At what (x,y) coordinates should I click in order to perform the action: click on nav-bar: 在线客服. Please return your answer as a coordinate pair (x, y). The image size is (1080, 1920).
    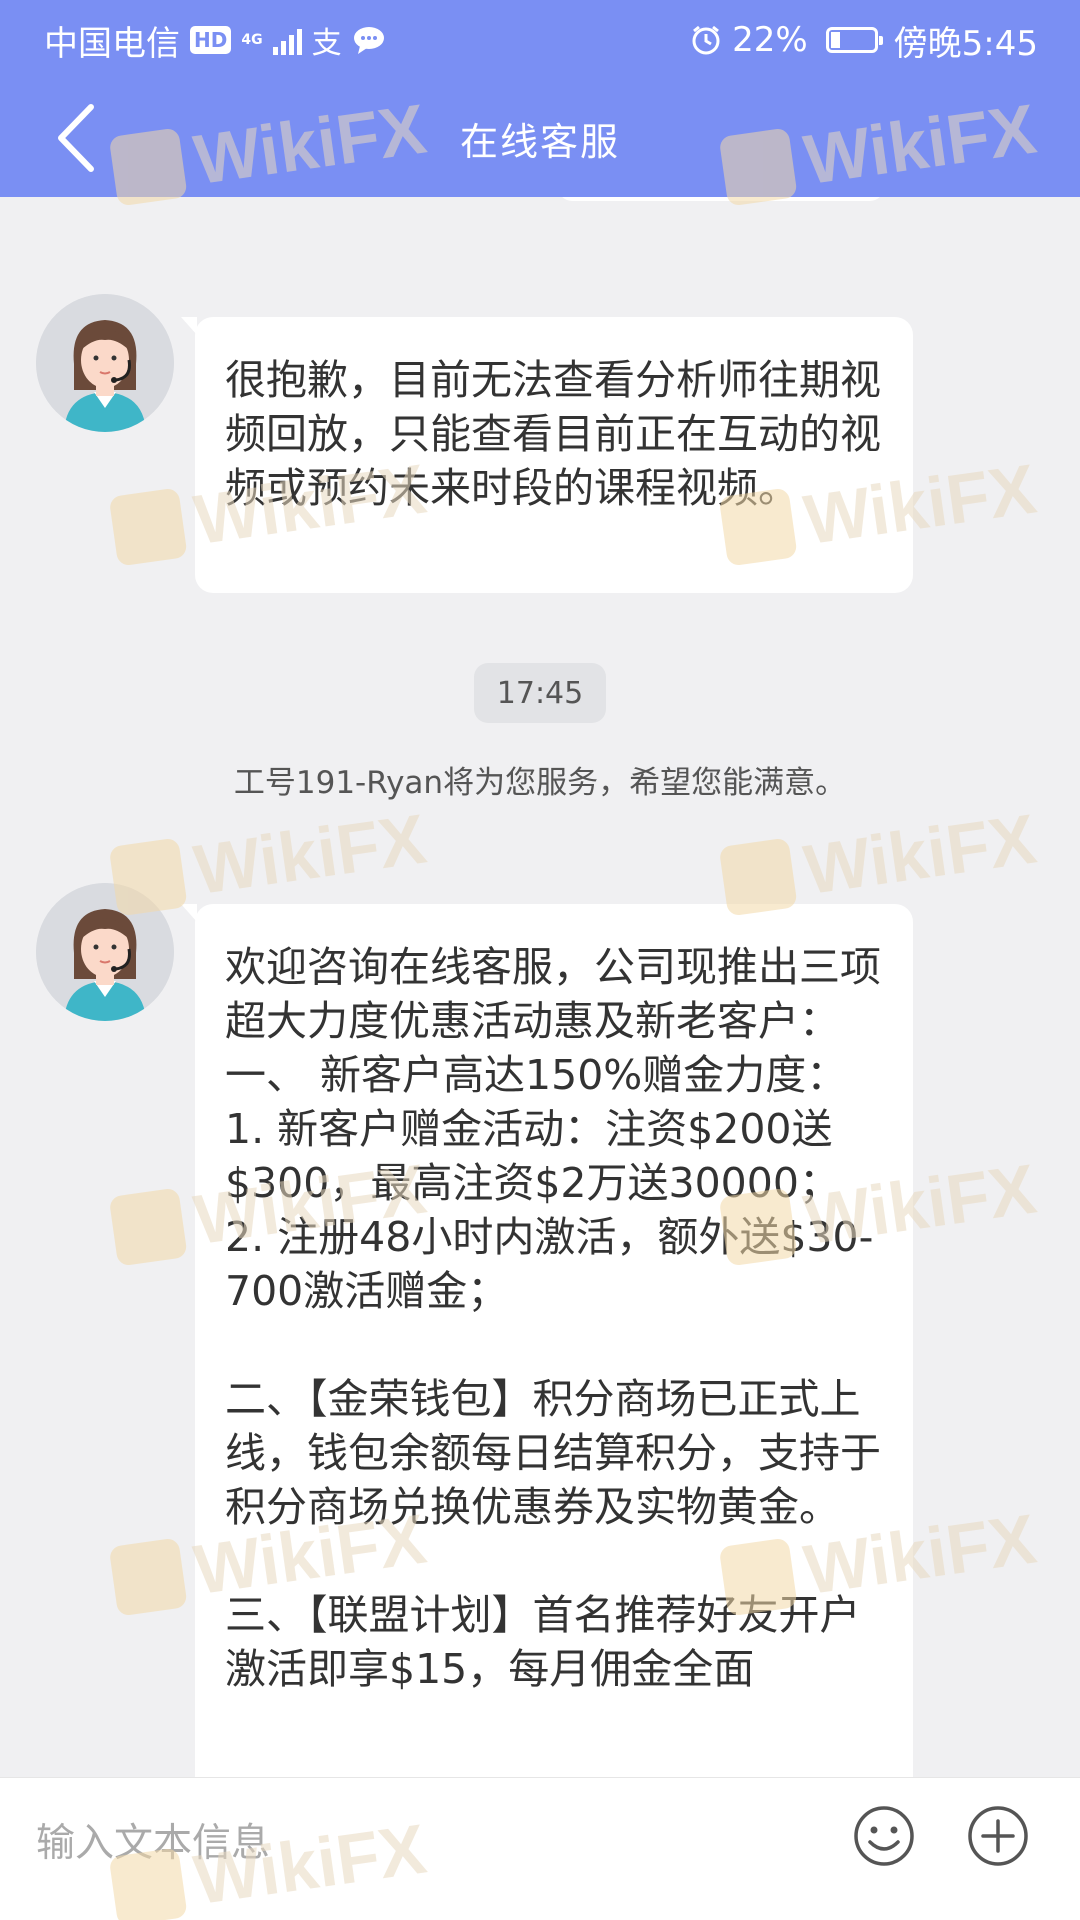
    Looking at the image, I should click on (540, 138).